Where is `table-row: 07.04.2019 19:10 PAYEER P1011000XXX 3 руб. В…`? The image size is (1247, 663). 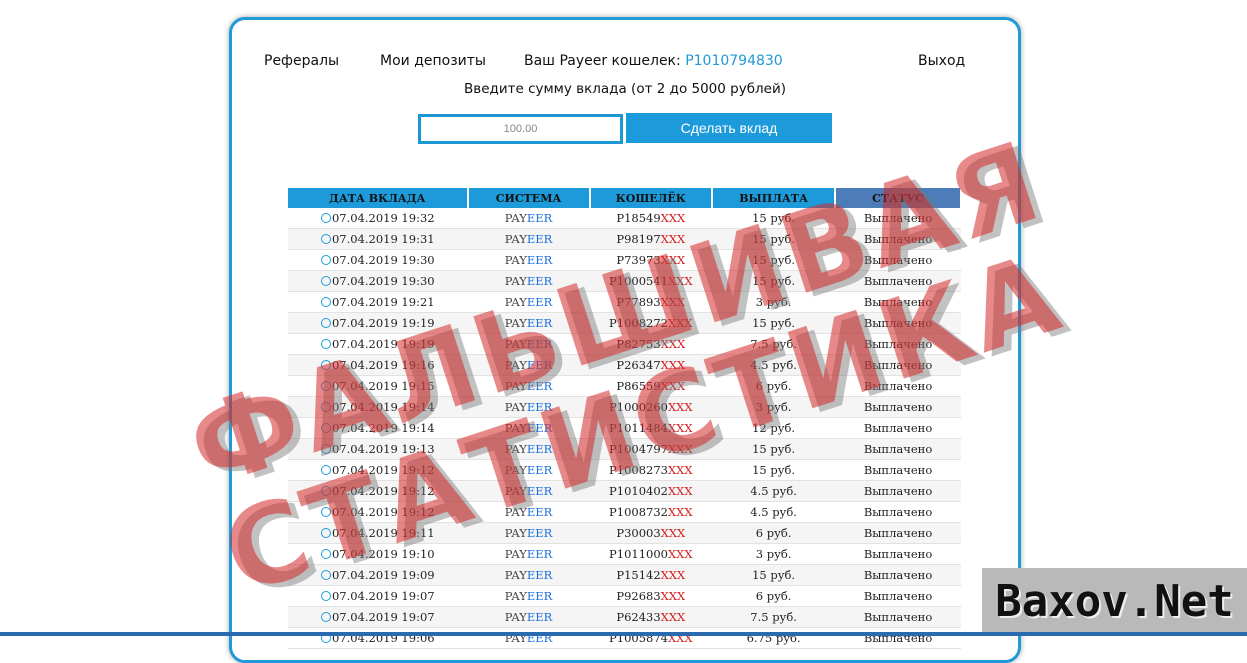
table-row: 07.04.2019 19:10 PAYEER P1011000XXX 3 руб. В… is located at coordinates (624, 554).